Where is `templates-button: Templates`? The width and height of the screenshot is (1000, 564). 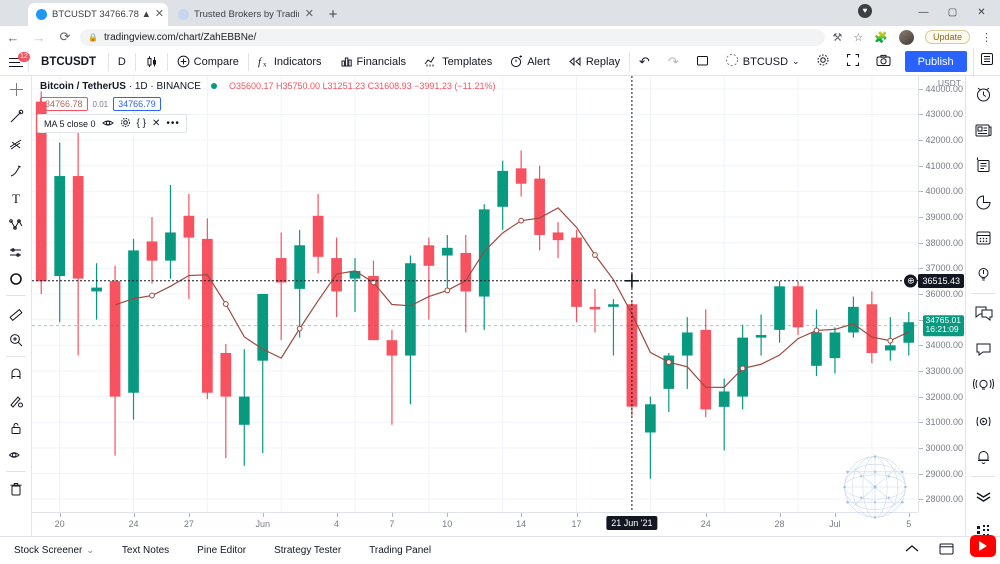 templates-button: Templates is located at coordinates (458, 62).